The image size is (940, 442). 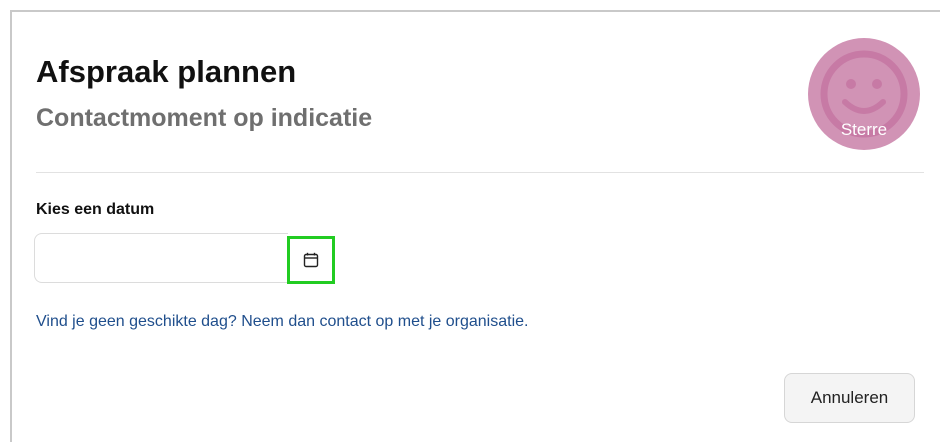 What do you see at coordinates (161, 258) in the screenshot?
I see `date-input` at bounding box center [161, 258].